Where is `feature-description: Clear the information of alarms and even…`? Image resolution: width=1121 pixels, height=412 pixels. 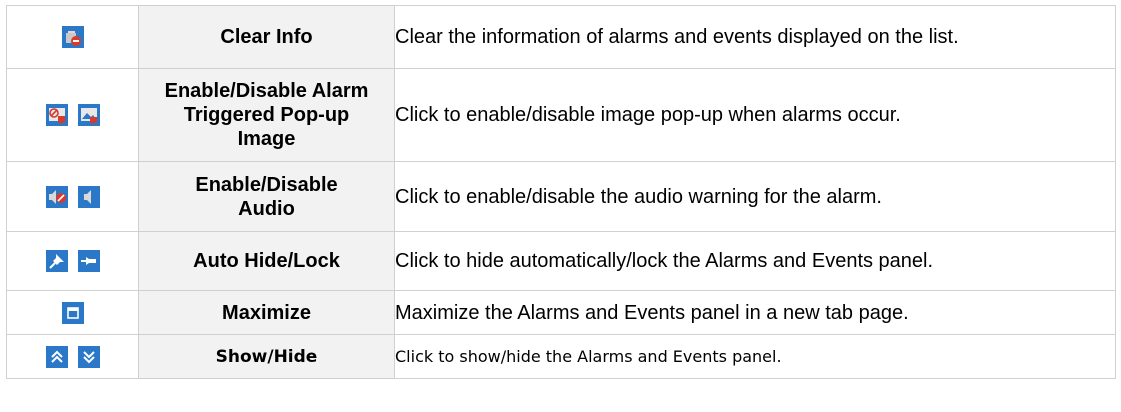 feature-description: Clear the information of alarms and even… is located at coordinates (755, 37).